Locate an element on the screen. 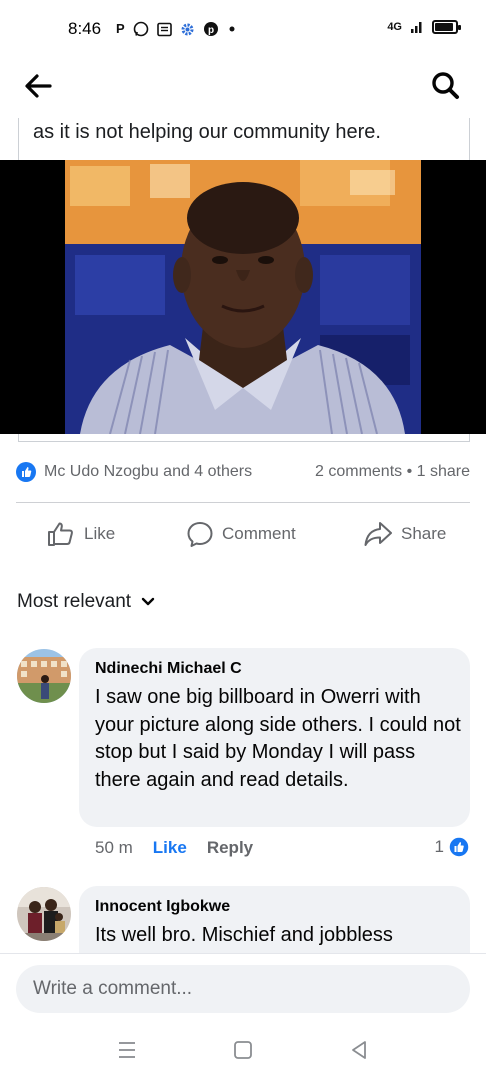  like-label: Like is located at coordinates (100, 533).